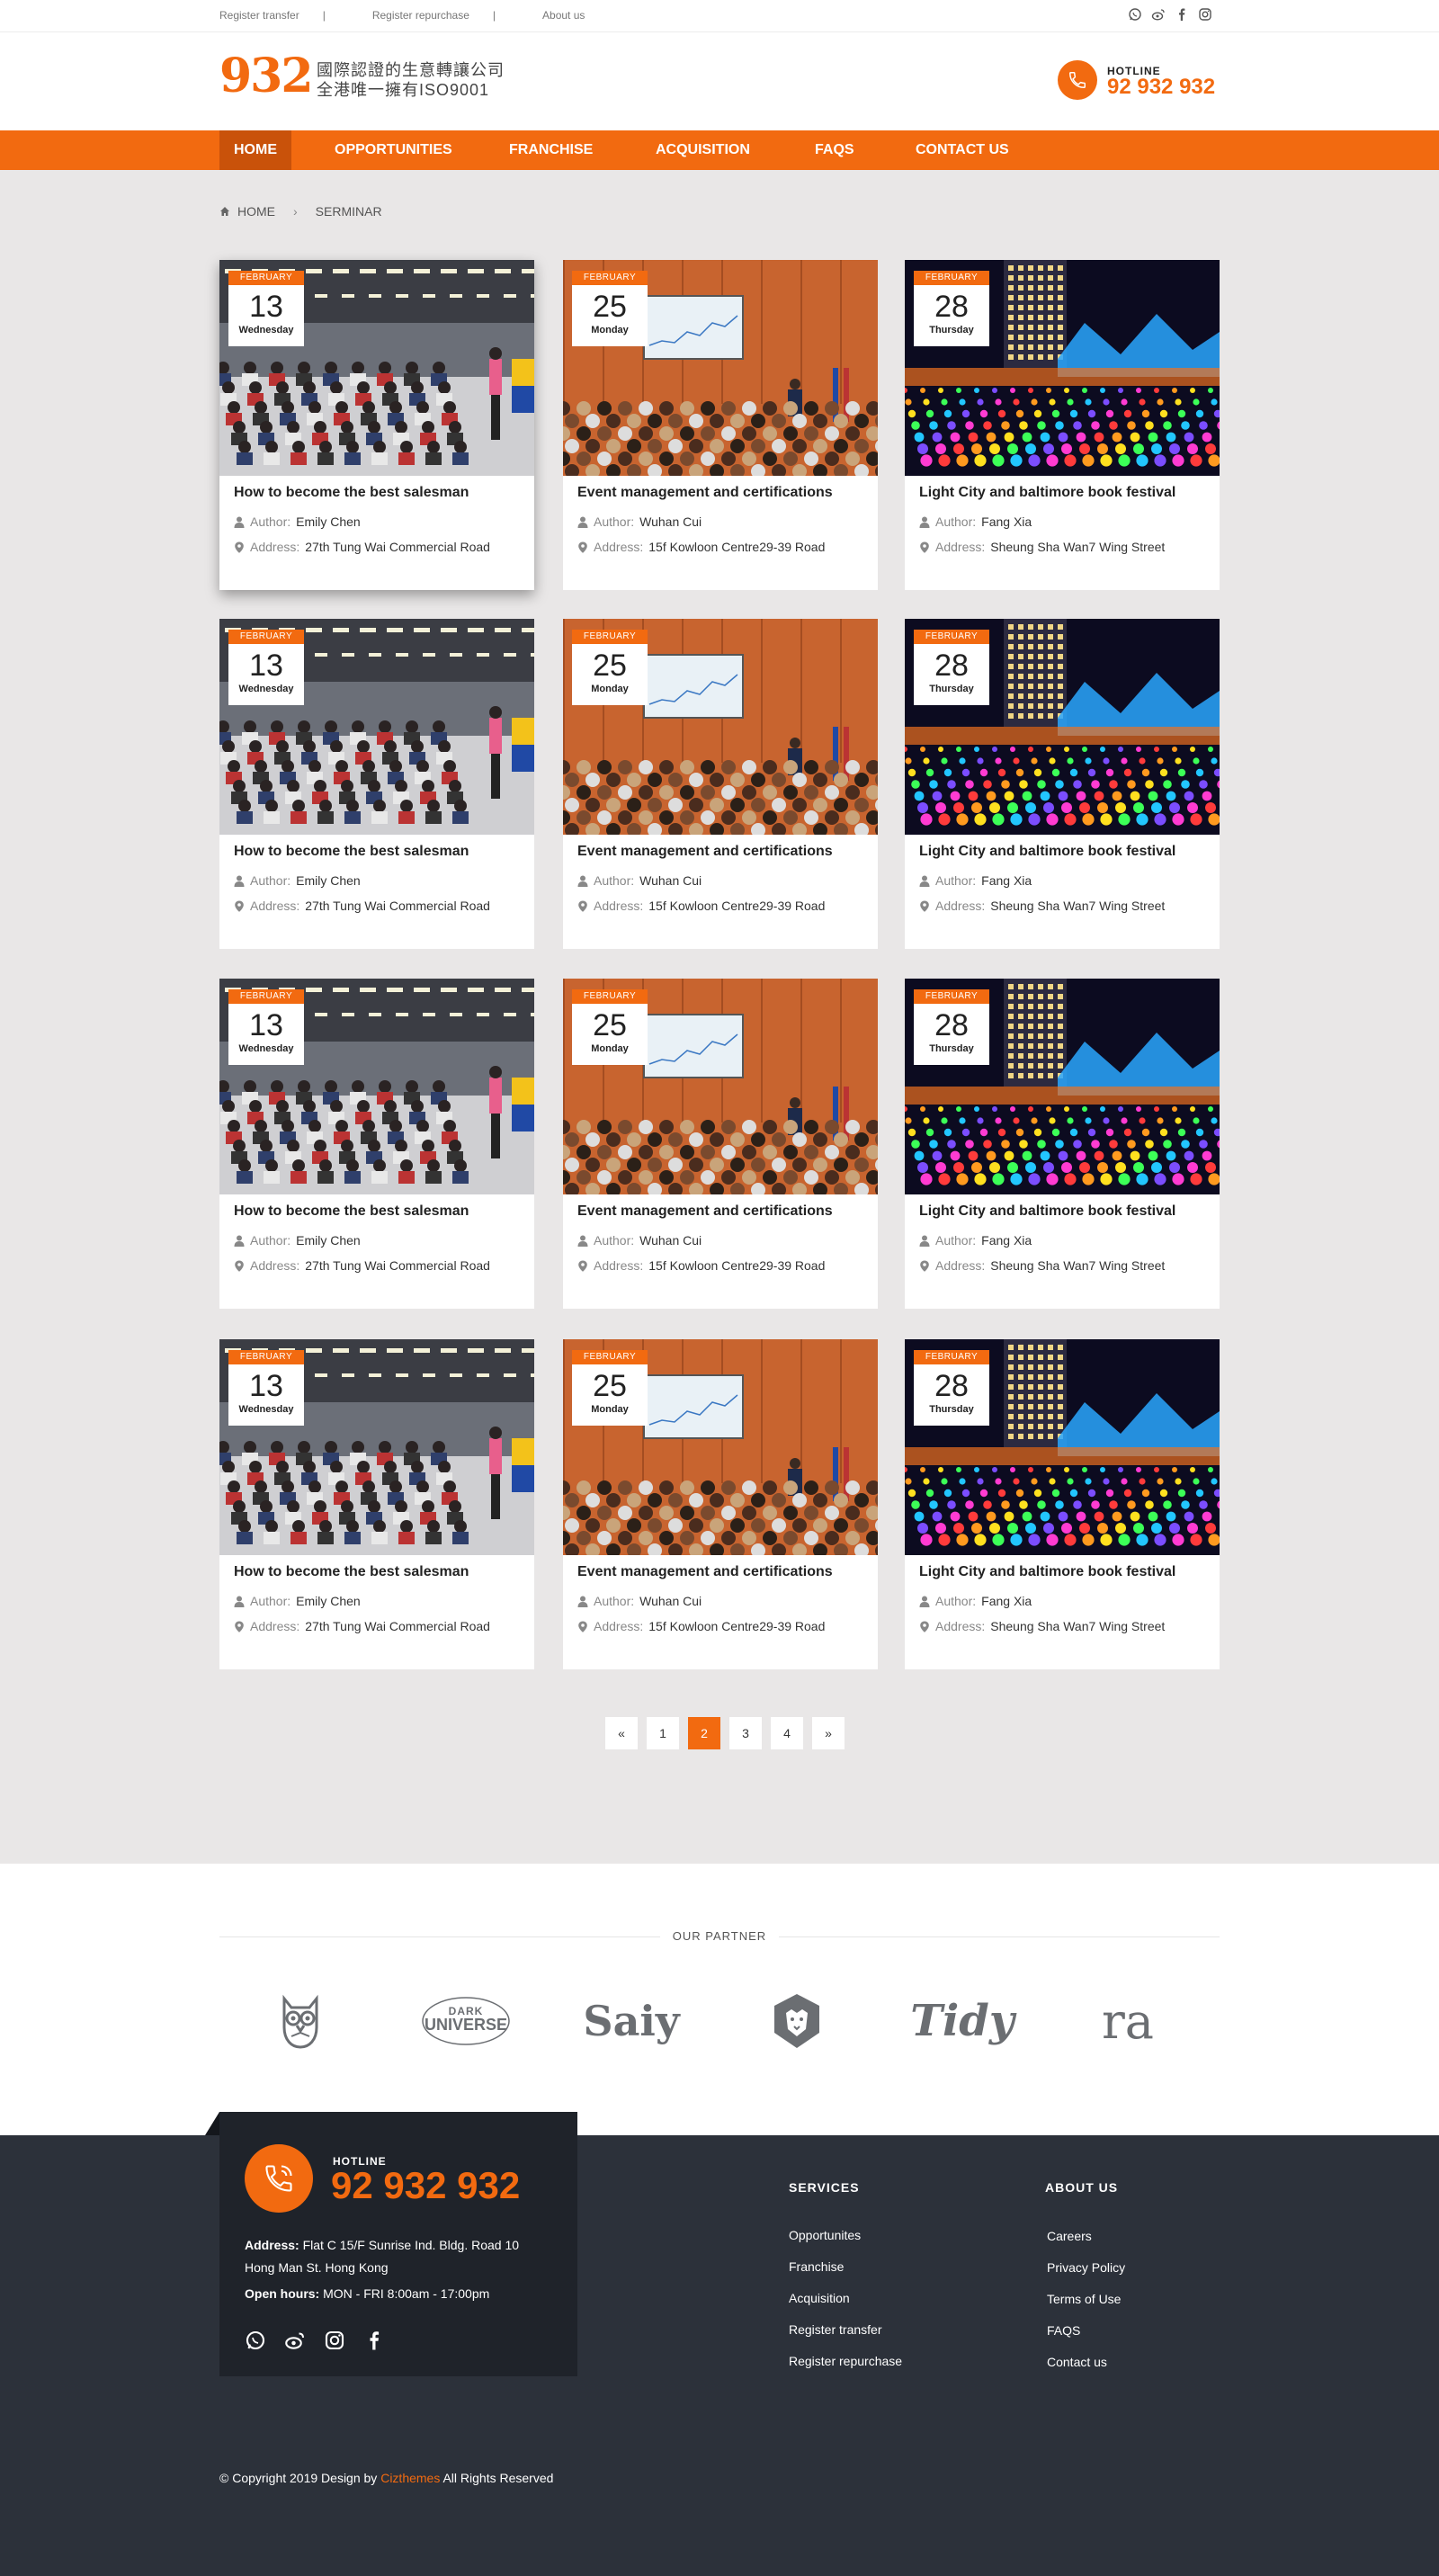 The image size is (1439, 2576). What do you see at coordinates (820, 2298) in the screenshot?
I see `footer-link-acquisition: Acquisition` at bounding box center [820, 2298].